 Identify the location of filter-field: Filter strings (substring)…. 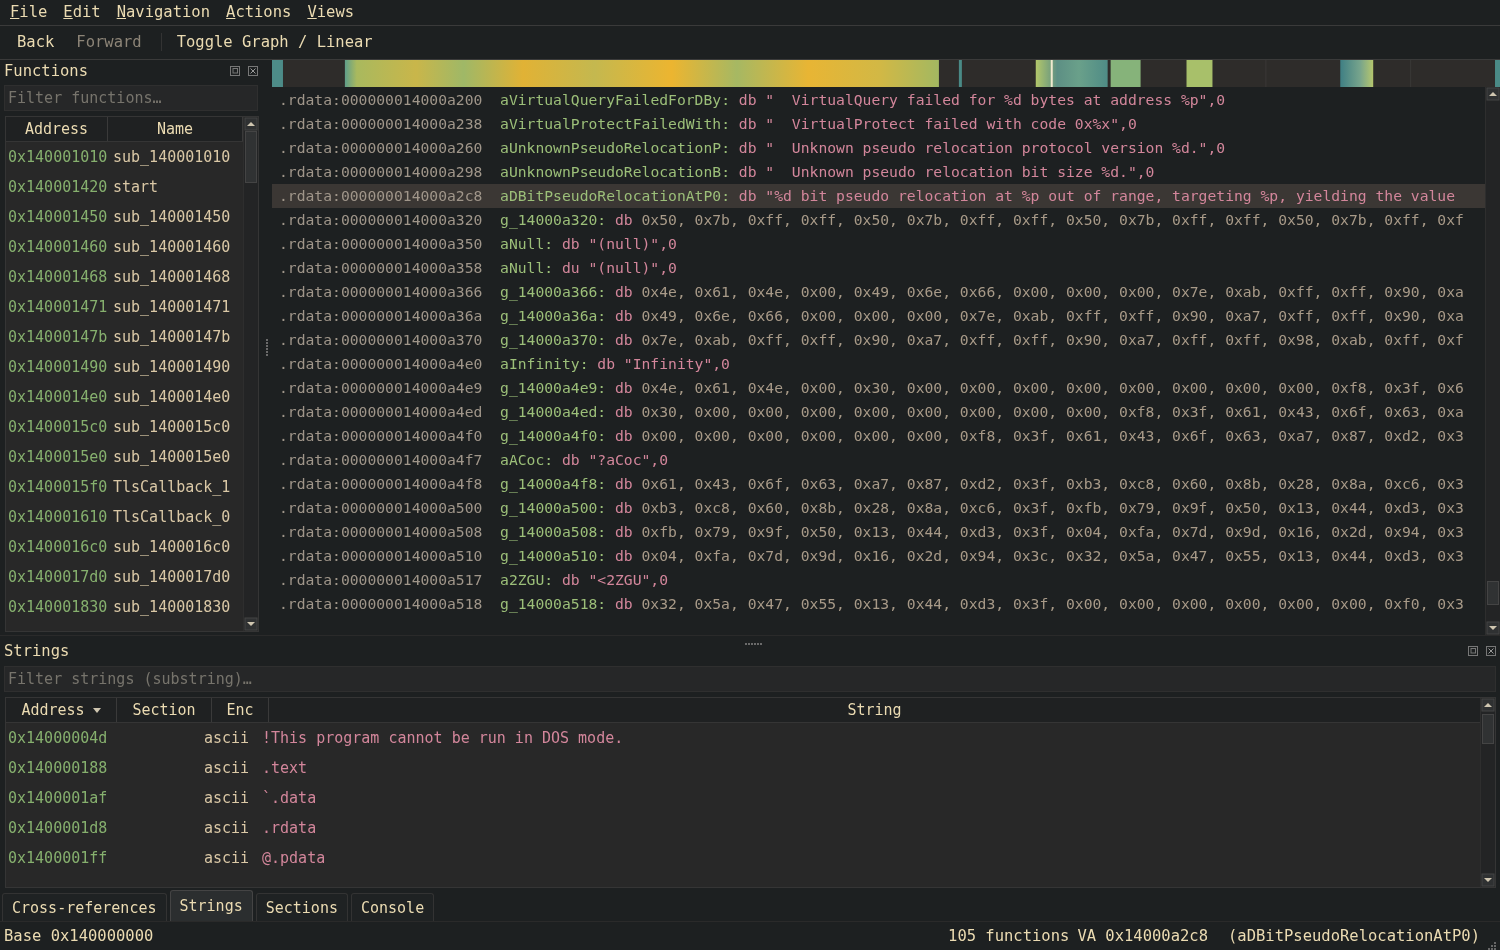
(750, 679).